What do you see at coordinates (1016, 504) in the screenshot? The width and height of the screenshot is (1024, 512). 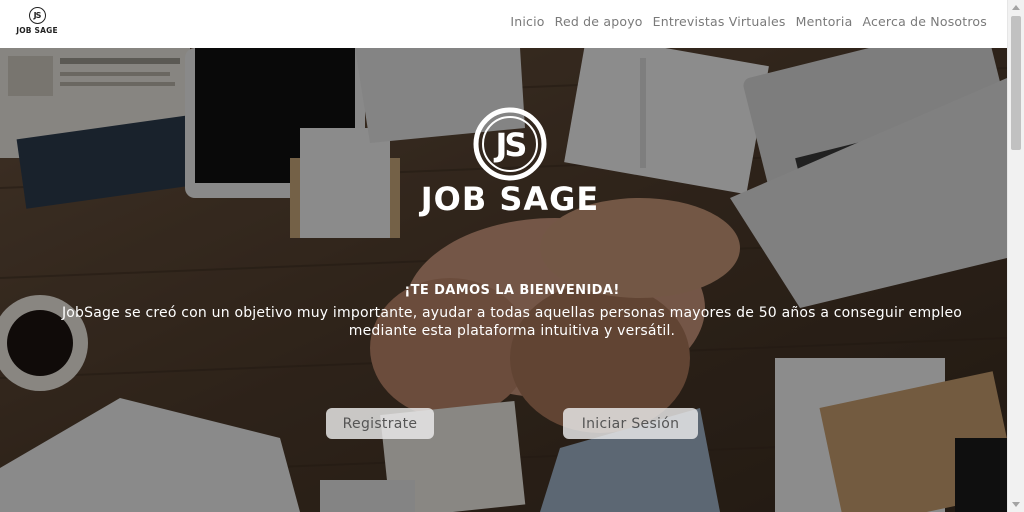 I see `scroll-down-arrow-icon` at bounding box center [1016, 504].